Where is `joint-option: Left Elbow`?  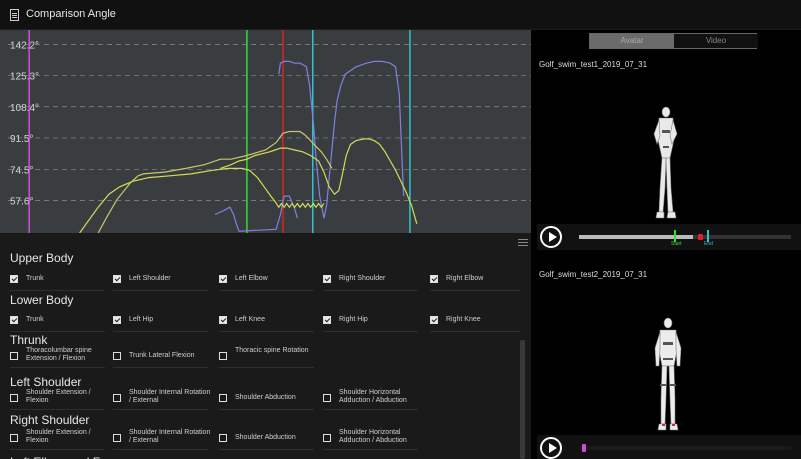 joint-option: Left Elbow is located at coordinates (266, 280).